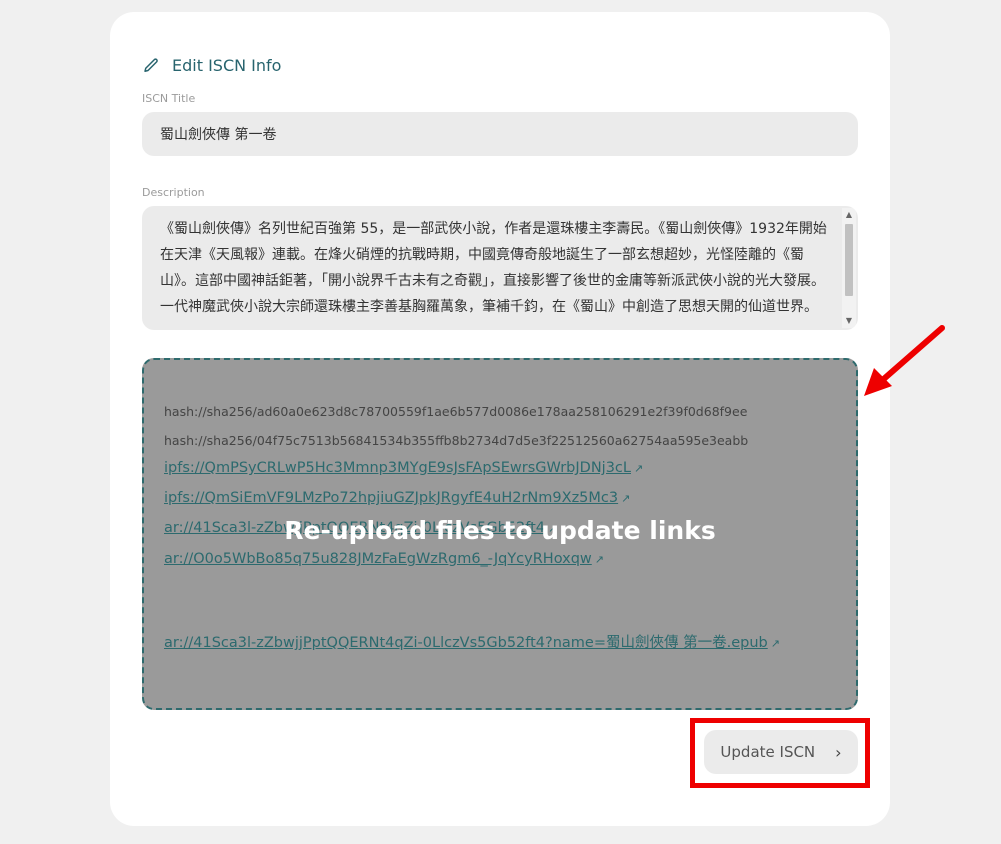  What do you see at coordinates (169, 98) in the screenshot?
I see `iscn-title-label: ISCN Title` at bounding box center [169, 98].